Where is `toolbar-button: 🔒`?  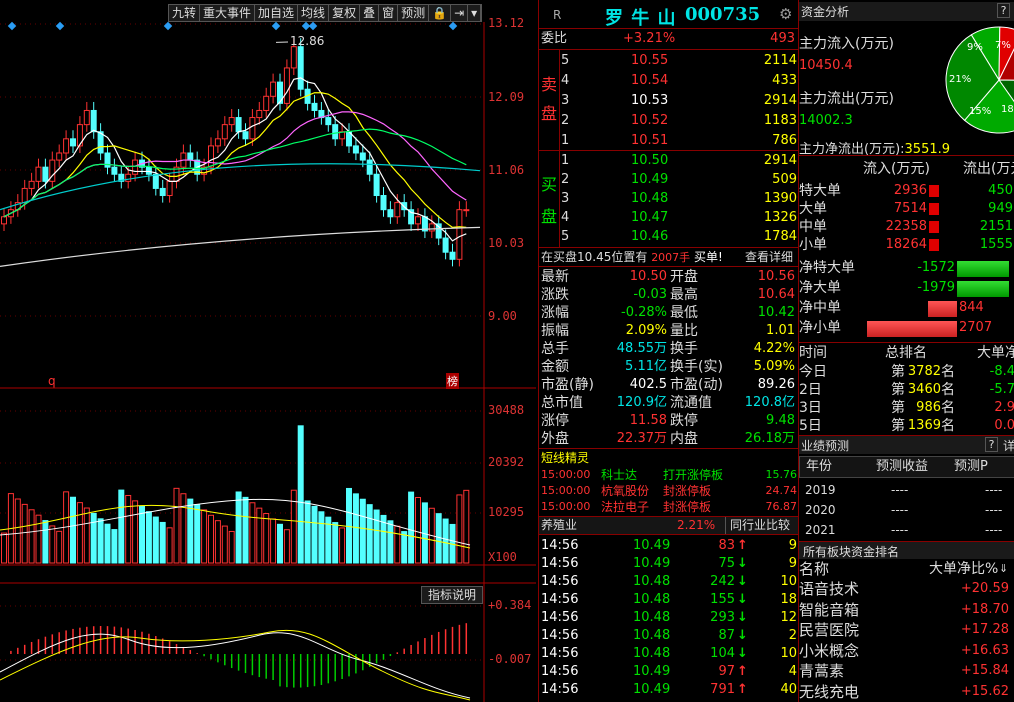 toolbar-button: 🔒 is located at coordinates (440, 13).